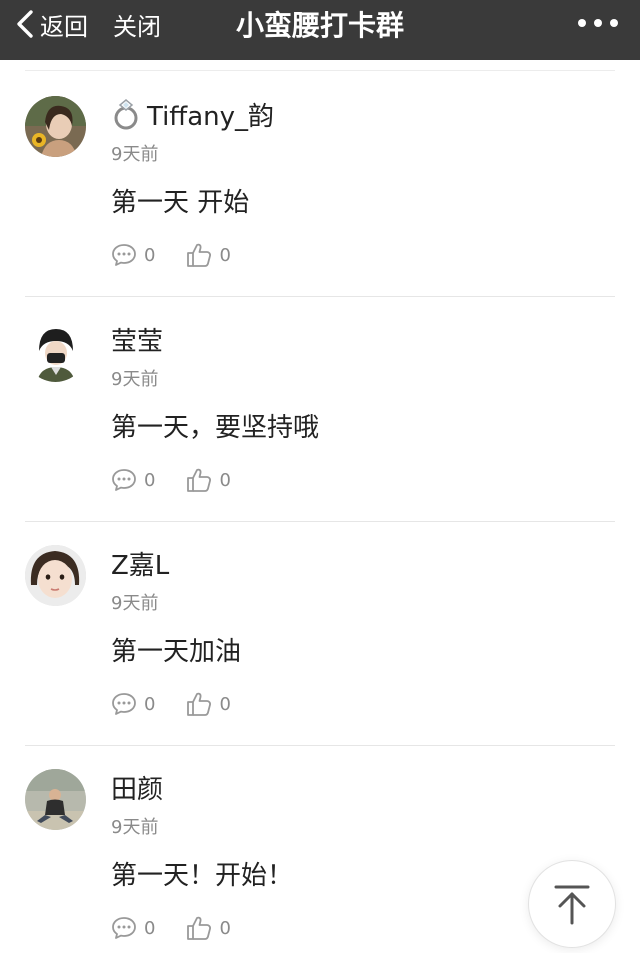  I want to click on username-text: Z嘉L, so click(140, 565).